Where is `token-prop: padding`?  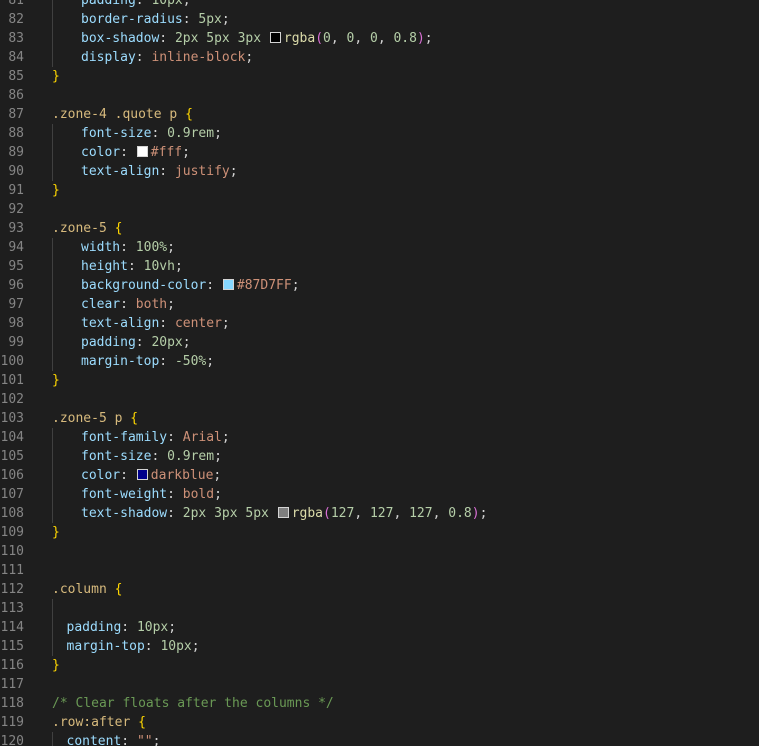
token-prop: padding is located at coordinates (94, 627).